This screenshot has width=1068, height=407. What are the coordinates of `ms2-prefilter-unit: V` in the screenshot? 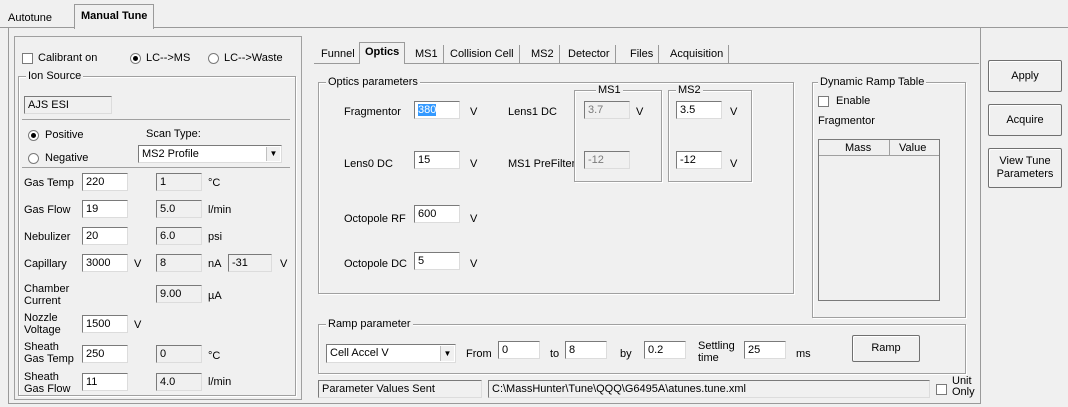 It's located at (734, 164).